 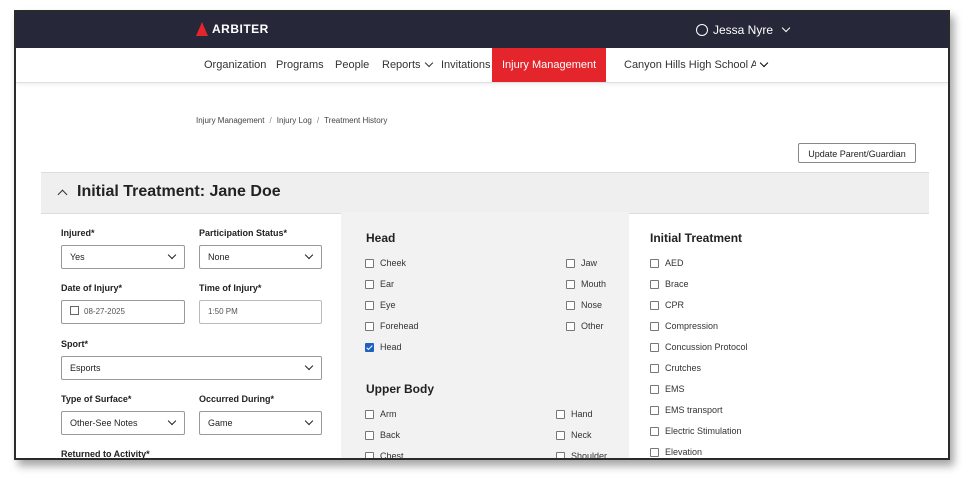 I want to click on head-mouth-checkbox: Mouth, so click(x=586, y=284).